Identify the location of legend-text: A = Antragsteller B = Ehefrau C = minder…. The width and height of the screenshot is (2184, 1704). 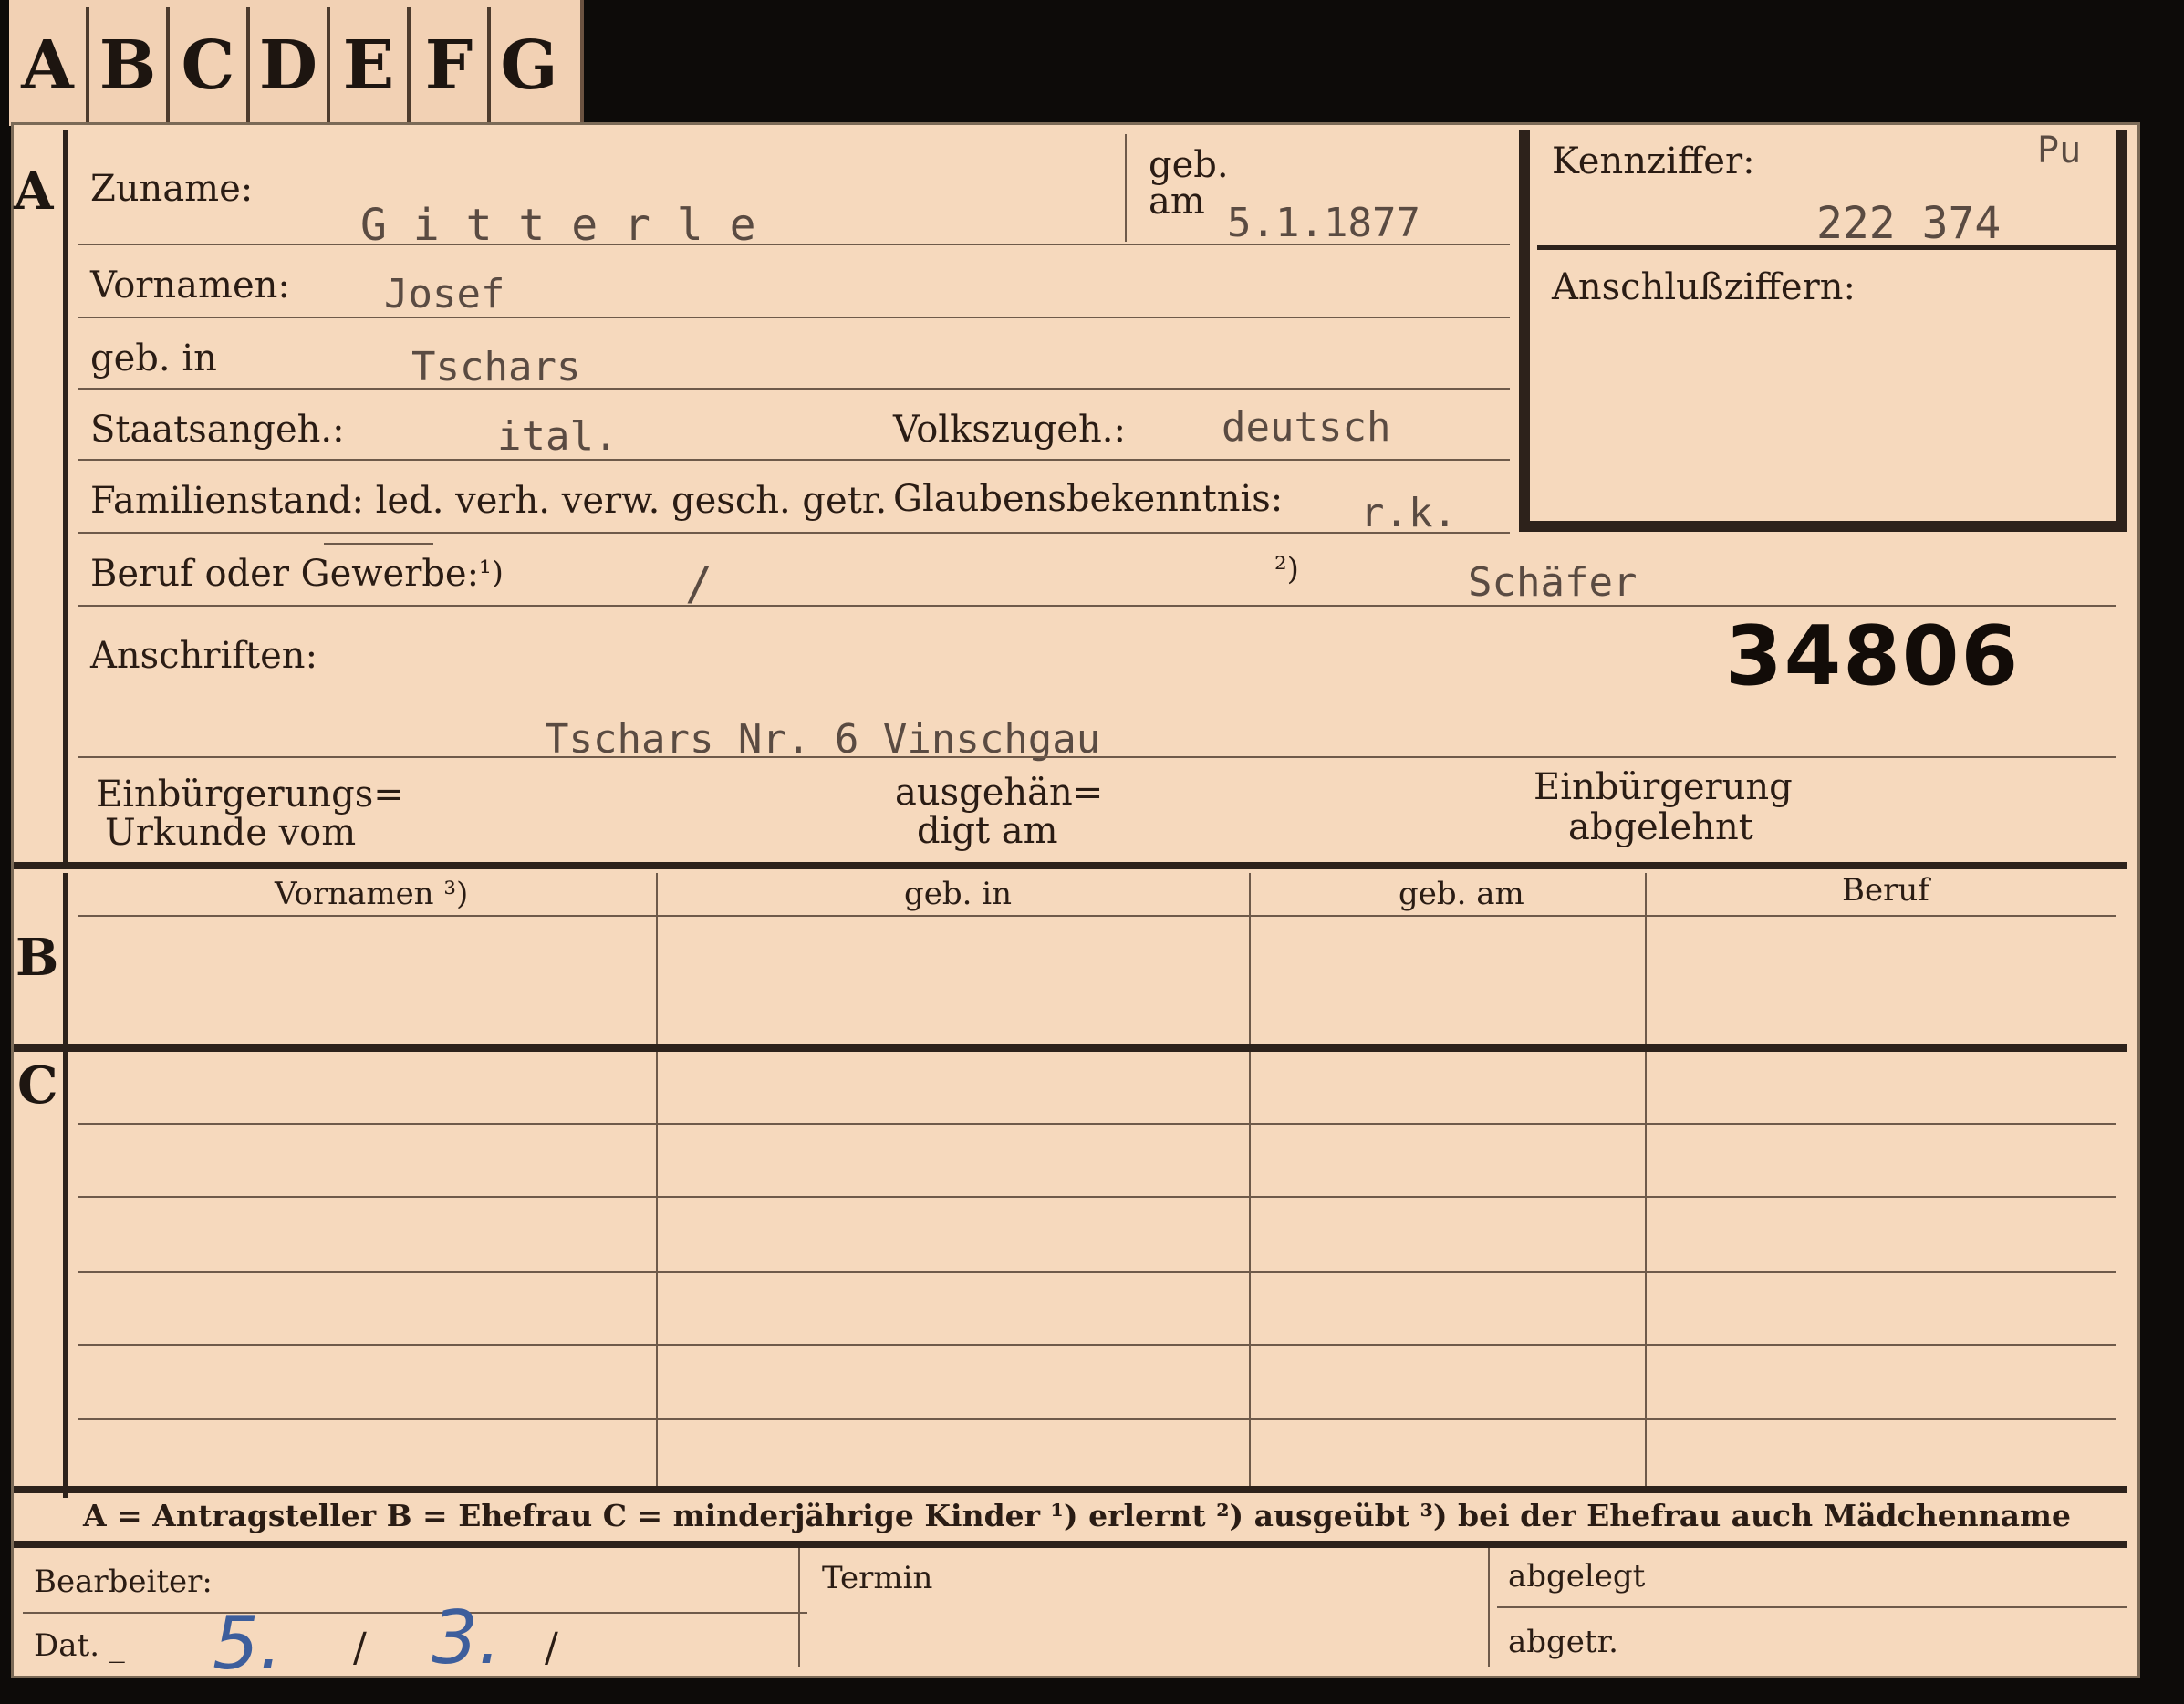
(1077, 1515).